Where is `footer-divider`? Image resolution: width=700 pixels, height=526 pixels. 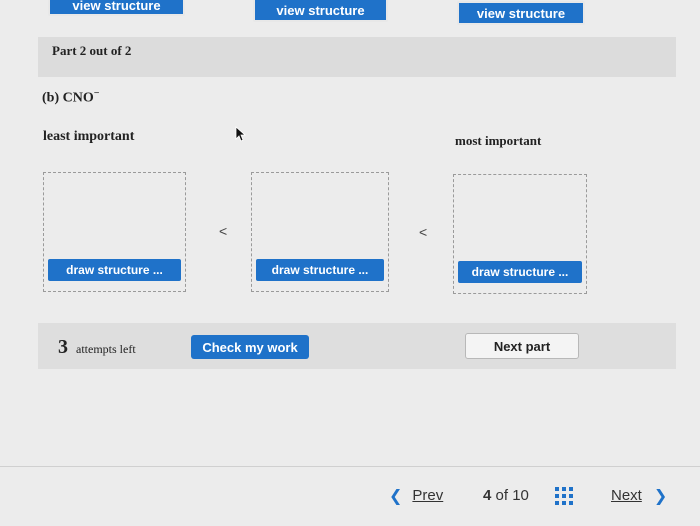
footer-divider is located at coordinates (350, 466).